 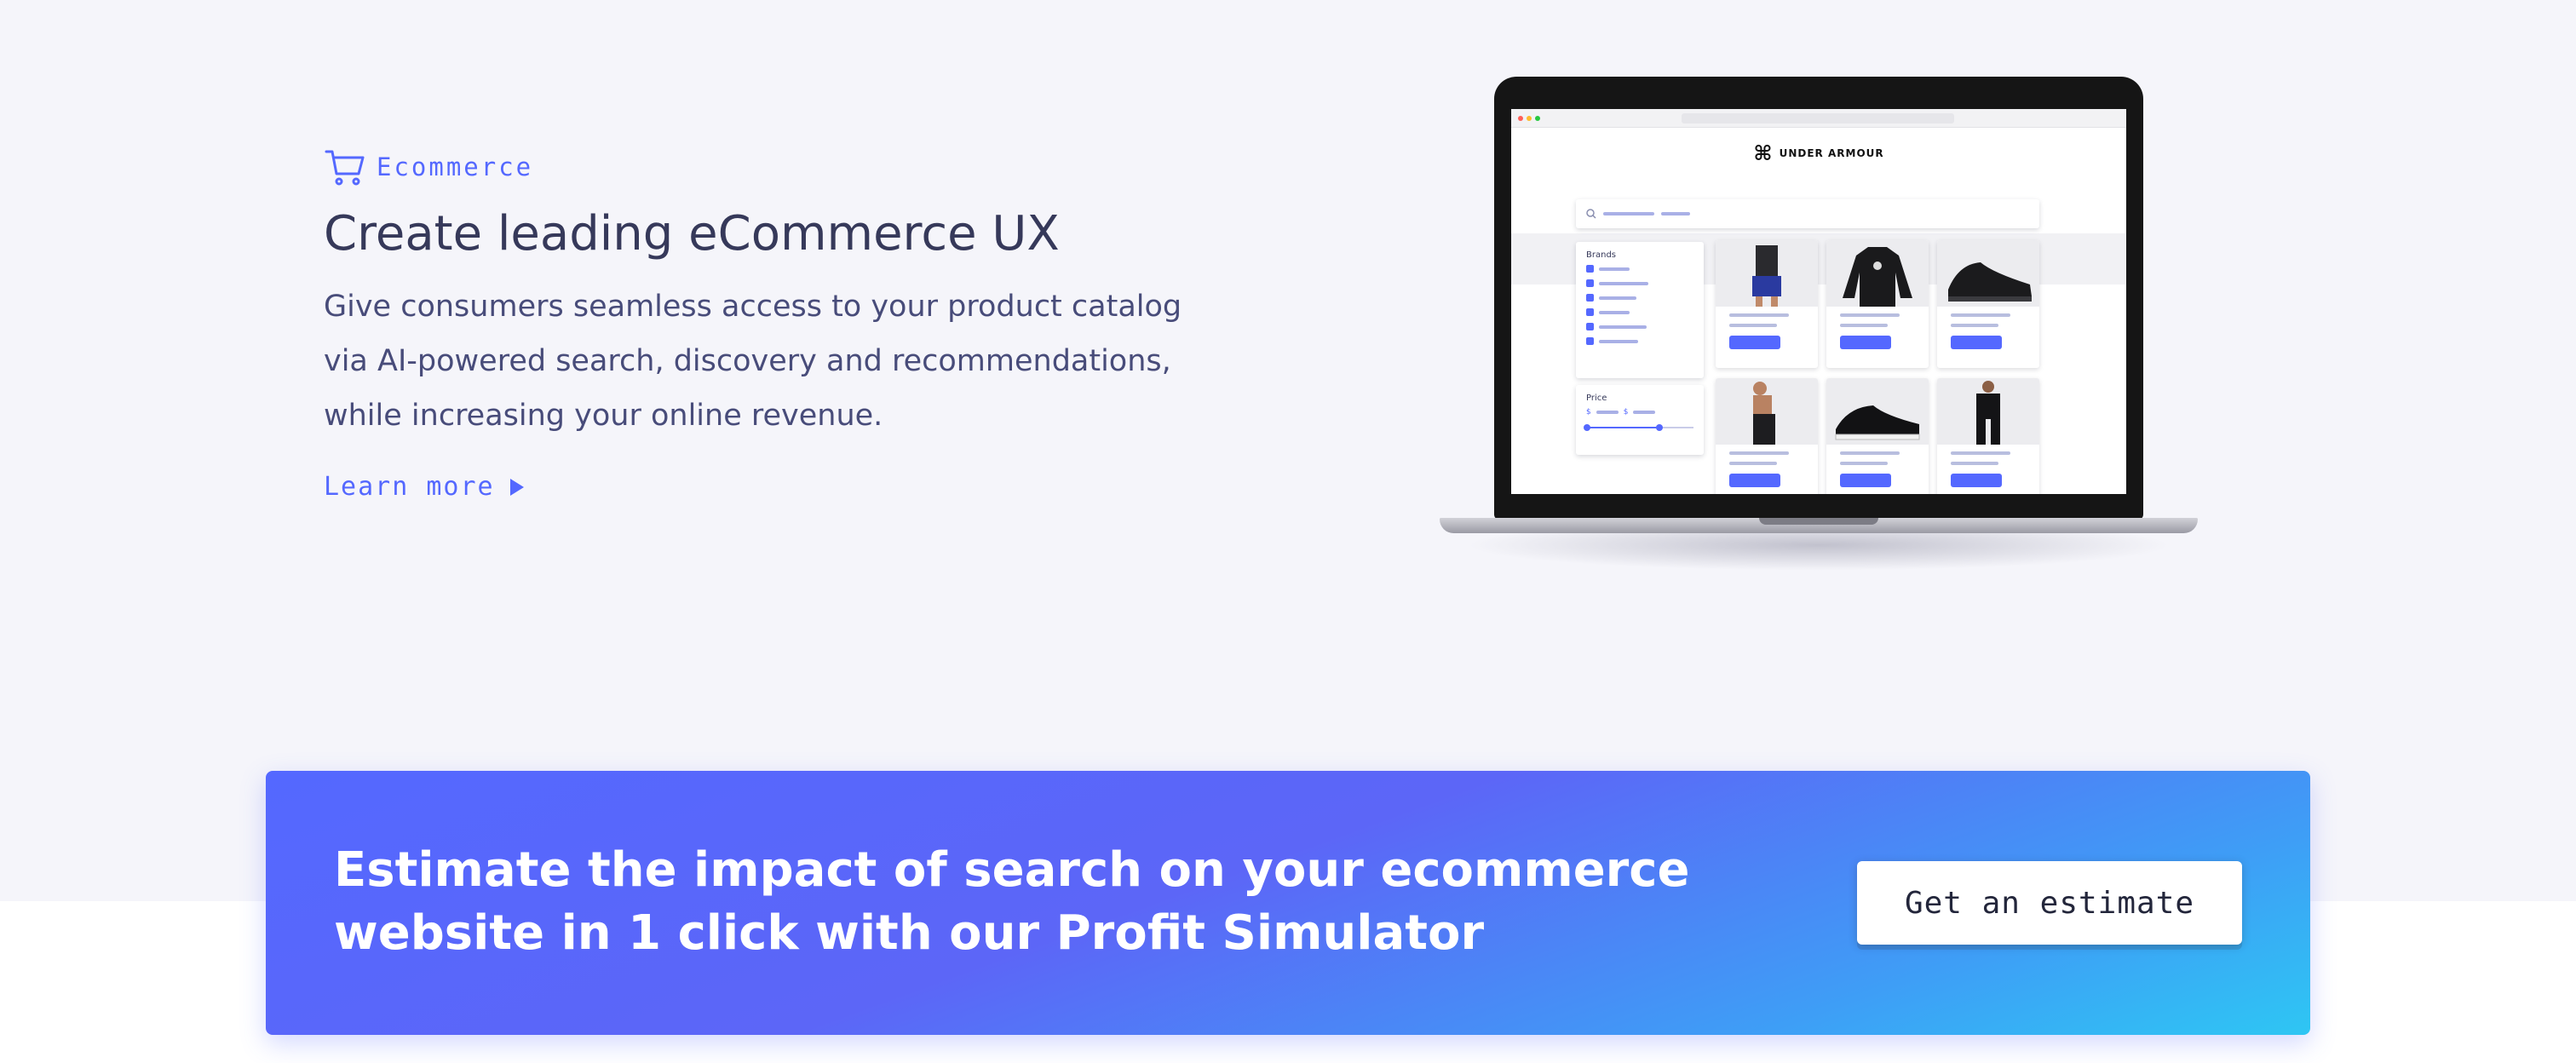 What do you see at coordinates (1878, 273) in the screenshot?
I see `product-hoodie-image` at bounding box center [1878, 273].